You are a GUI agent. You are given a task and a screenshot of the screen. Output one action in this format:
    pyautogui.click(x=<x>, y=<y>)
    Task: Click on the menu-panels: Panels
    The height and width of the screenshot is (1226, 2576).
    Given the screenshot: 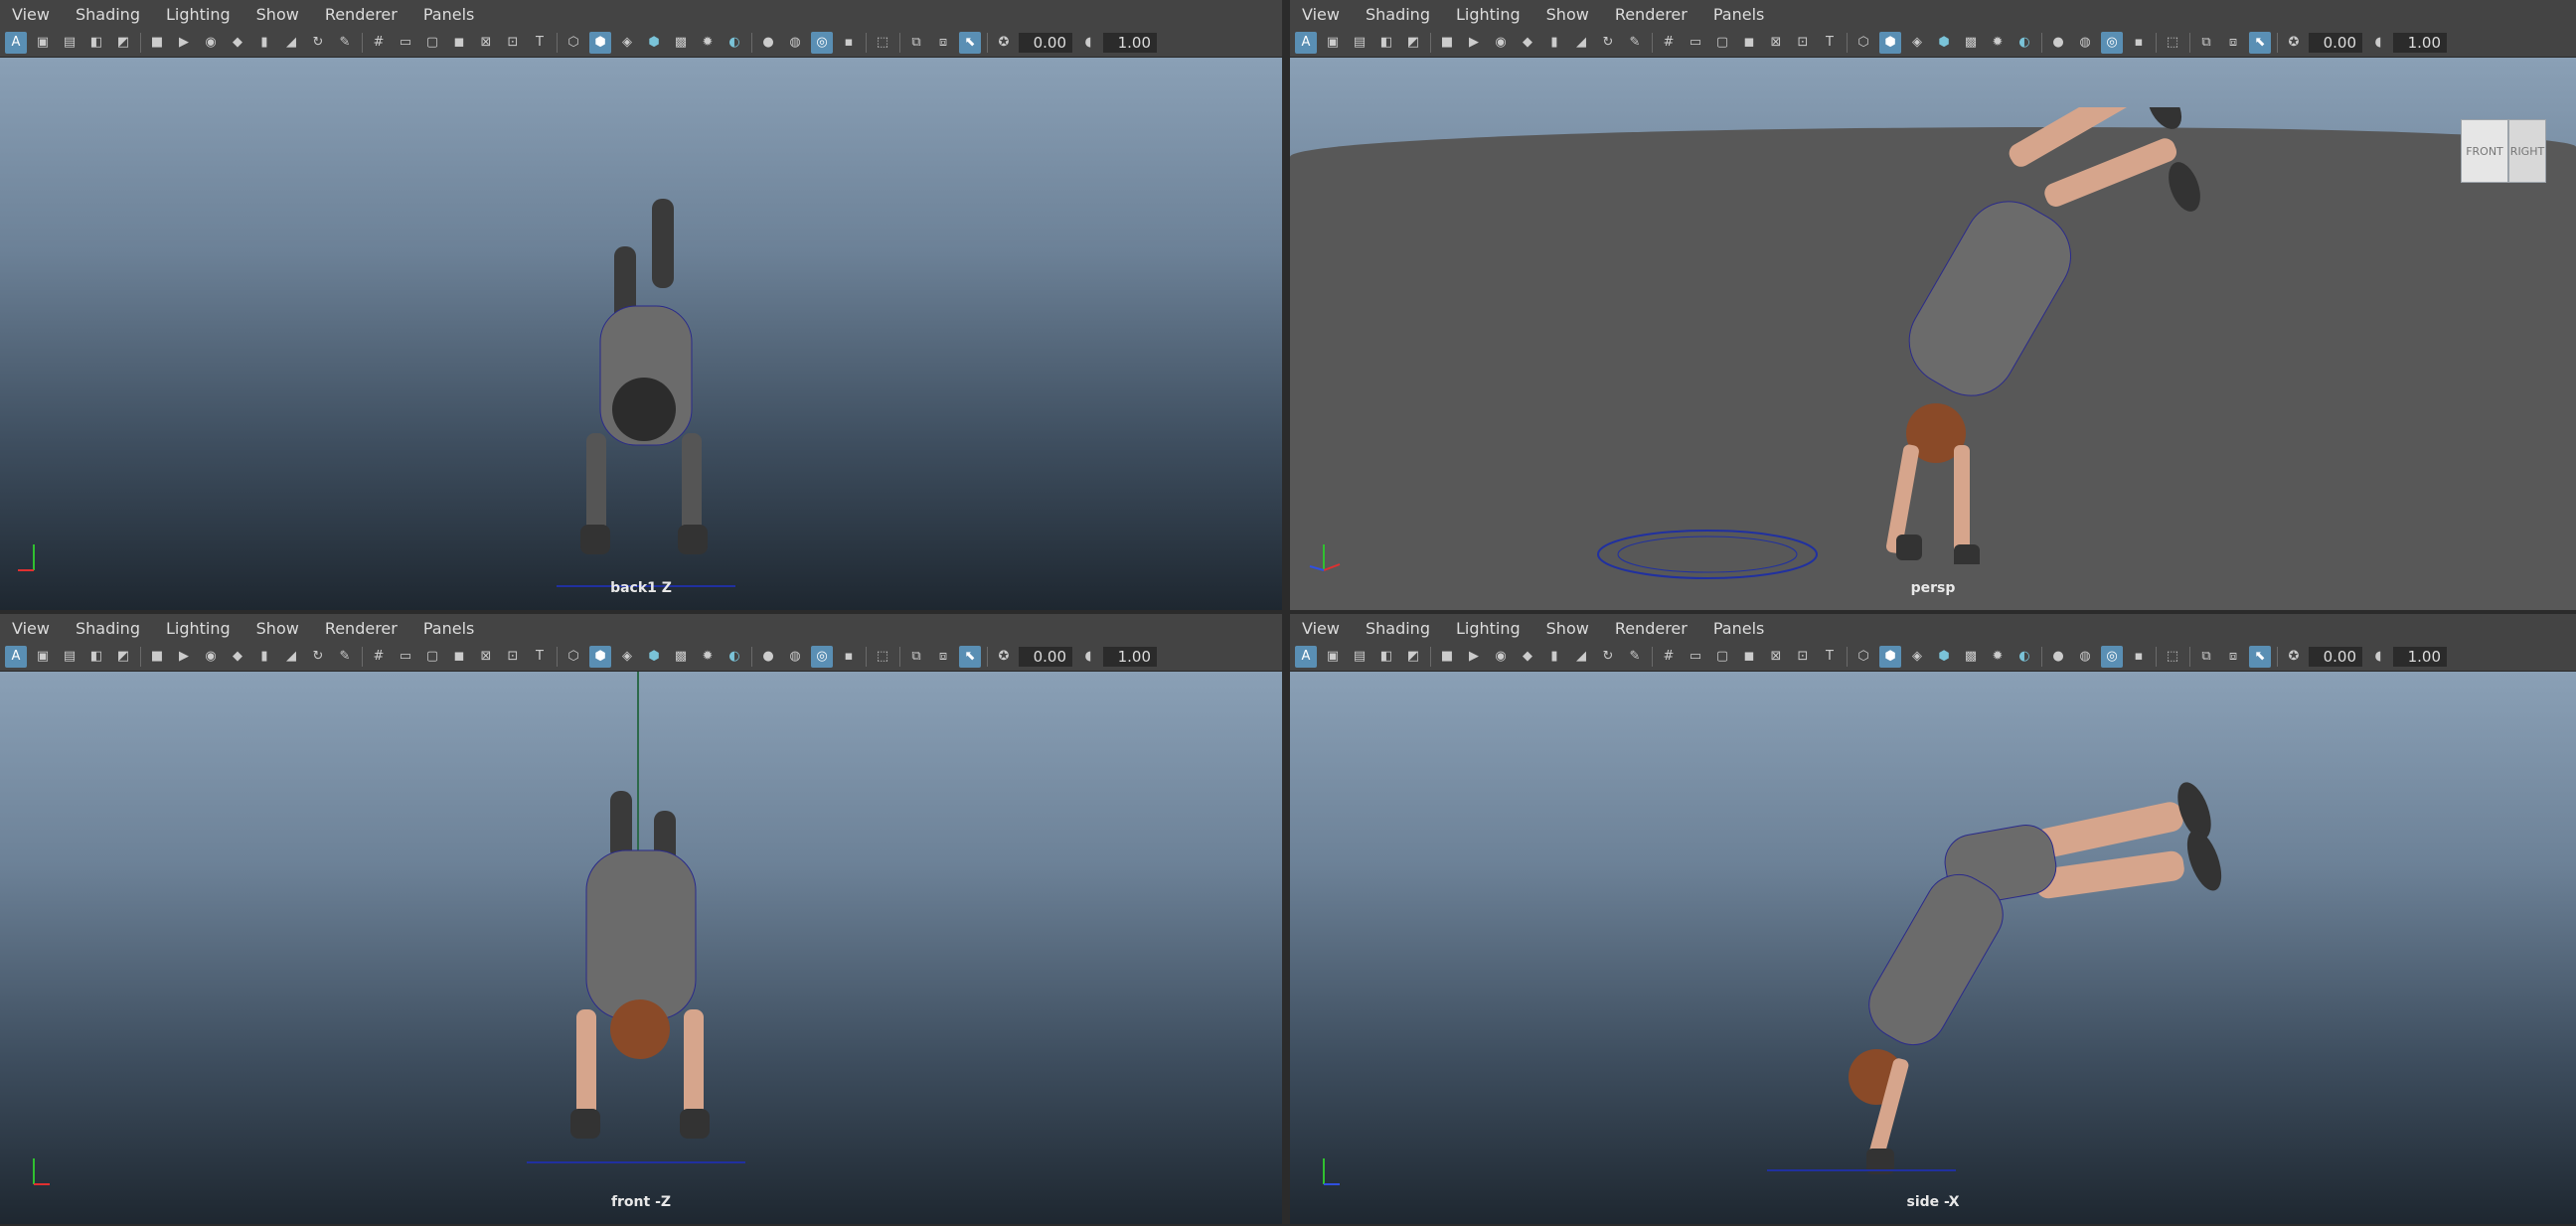 What is the action you would take?
    pyautogui.click(x=450, y=629)
    